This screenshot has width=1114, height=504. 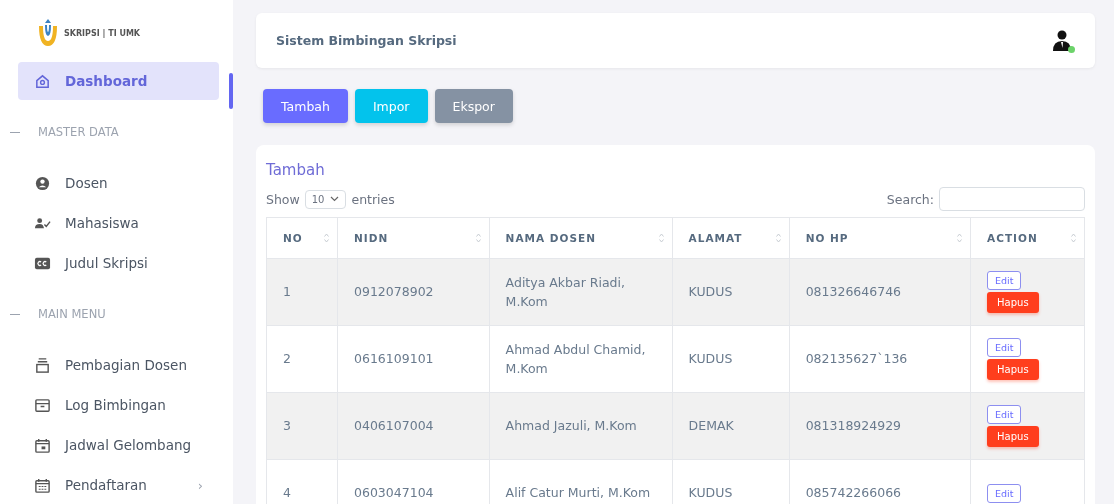 I want to click on search-label: Search:, so click(x=910, y=199).